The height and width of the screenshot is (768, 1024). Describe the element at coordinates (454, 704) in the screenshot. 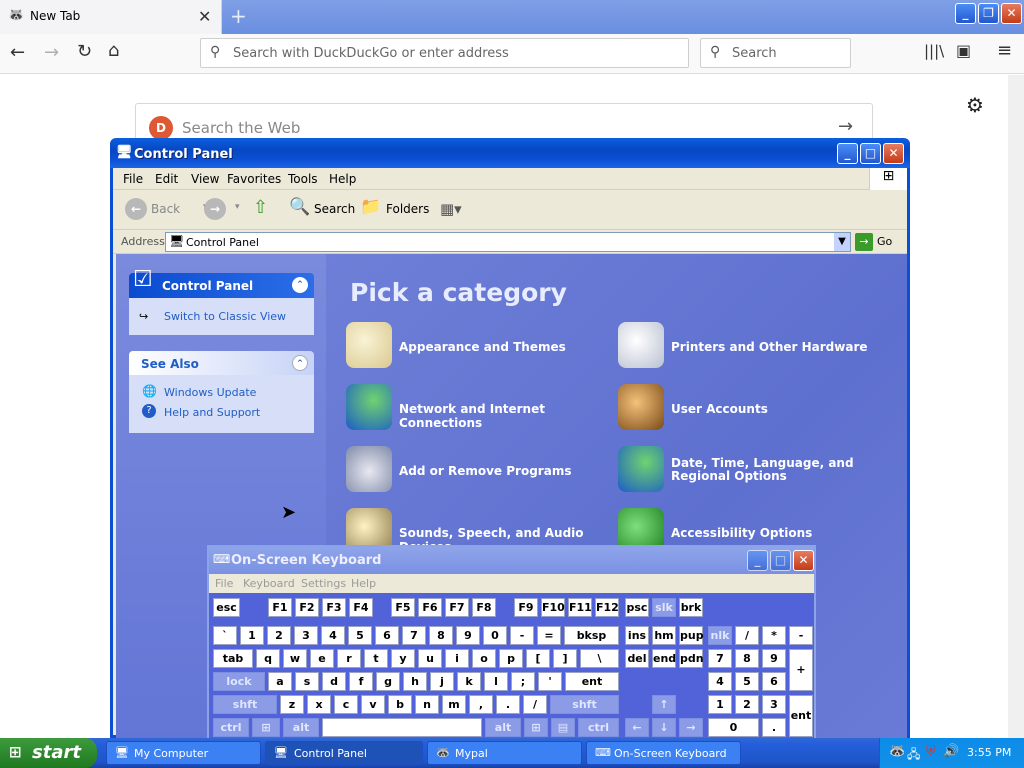

I see `key-m: m` at that location.